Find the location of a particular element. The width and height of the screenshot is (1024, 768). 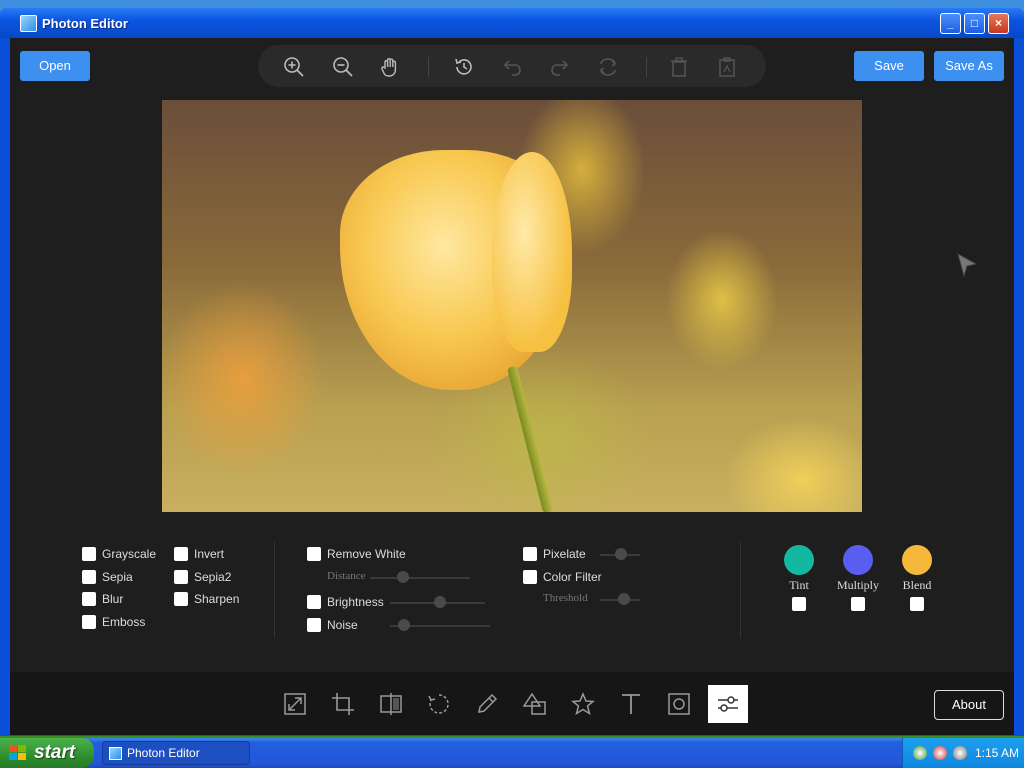

filter-pixelate: Pixelate is located at coordinates (554, 554).